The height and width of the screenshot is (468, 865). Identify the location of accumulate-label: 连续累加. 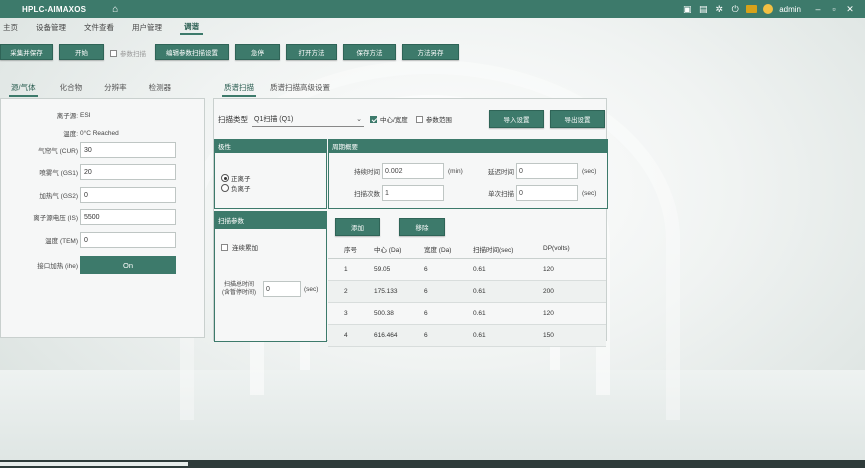
(245, 248).